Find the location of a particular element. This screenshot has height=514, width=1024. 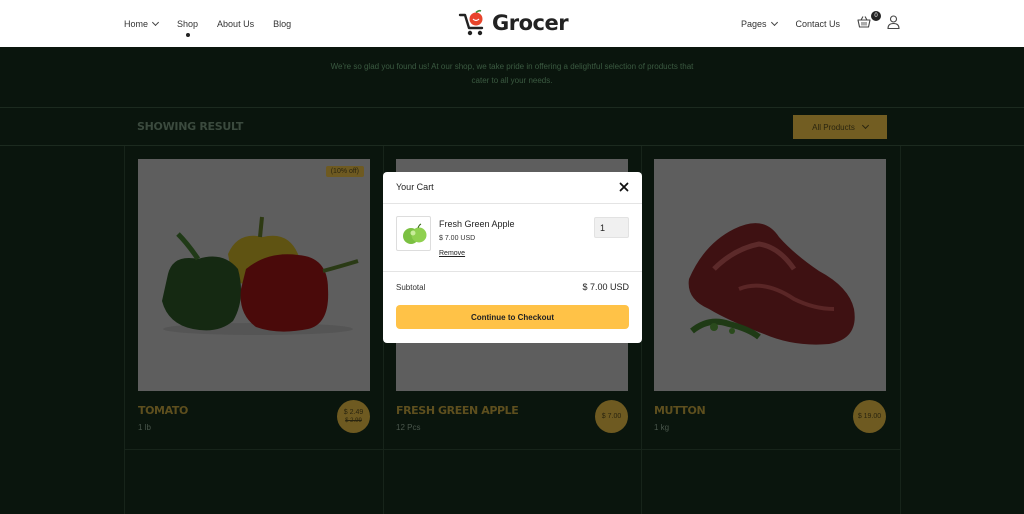

product-card: MUTTON 1 kg $ 19.00 is located at coordinates (770, 296).